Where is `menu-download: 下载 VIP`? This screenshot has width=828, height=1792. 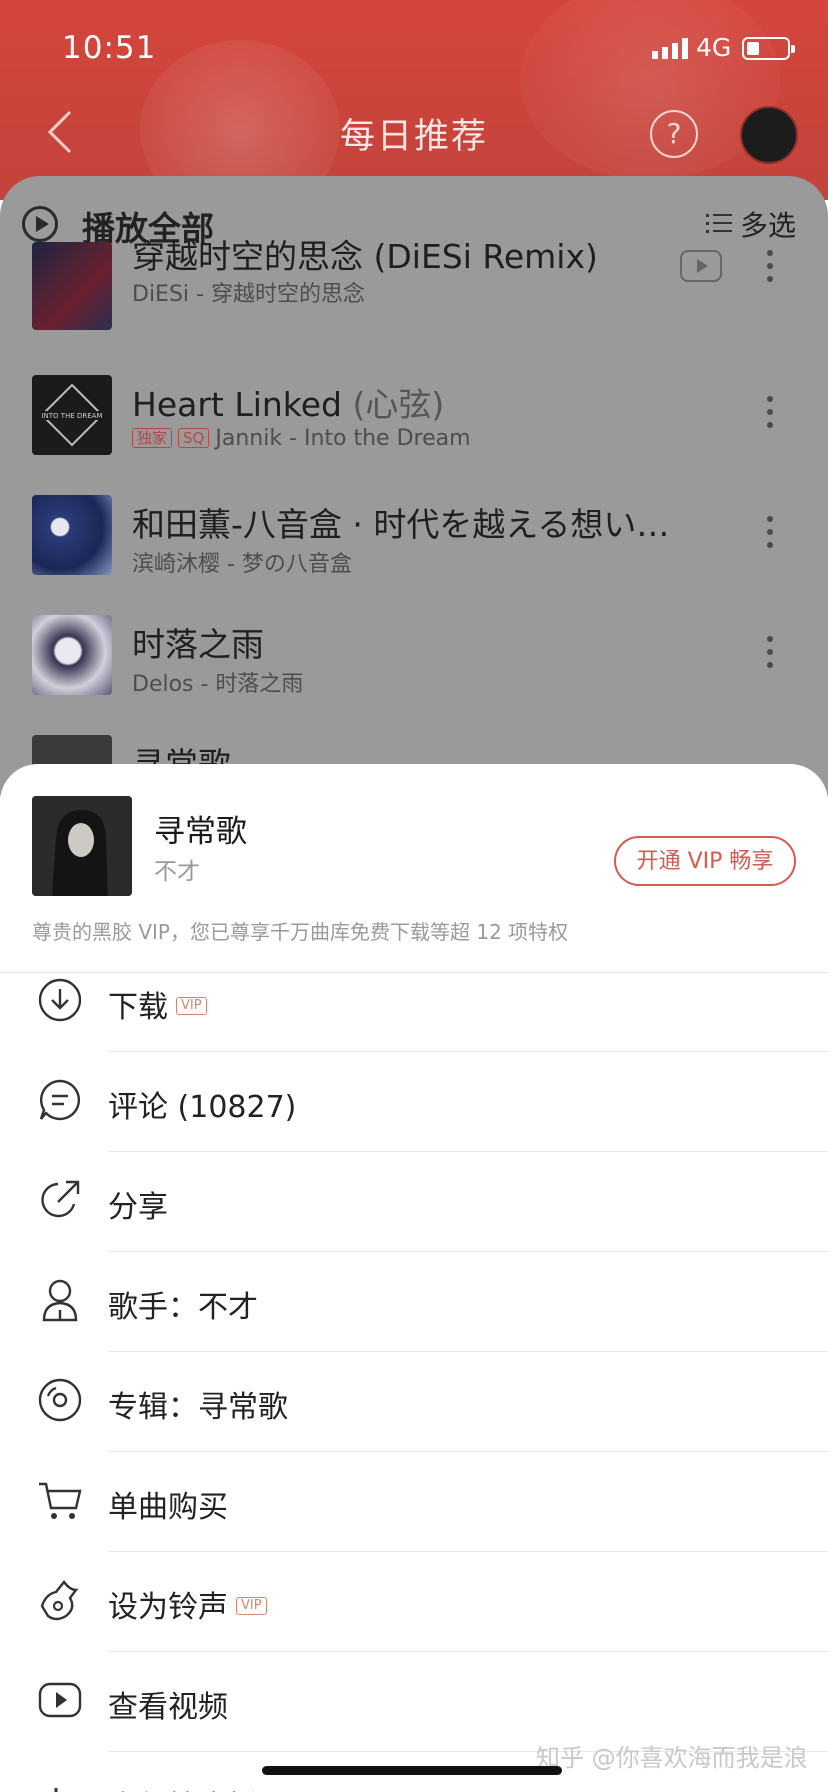 menu-download: 下载 VIP is located at coordinates (414, 1002).